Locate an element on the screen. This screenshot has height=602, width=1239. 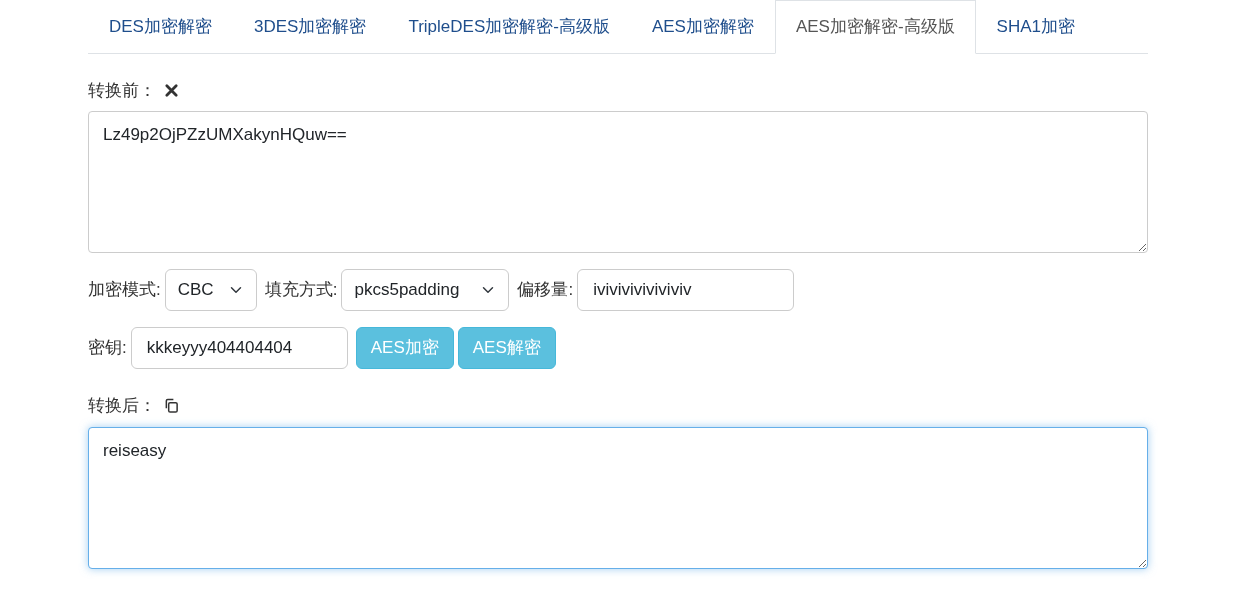
field-label: 填充方式: is located at coordinates (301, 290).